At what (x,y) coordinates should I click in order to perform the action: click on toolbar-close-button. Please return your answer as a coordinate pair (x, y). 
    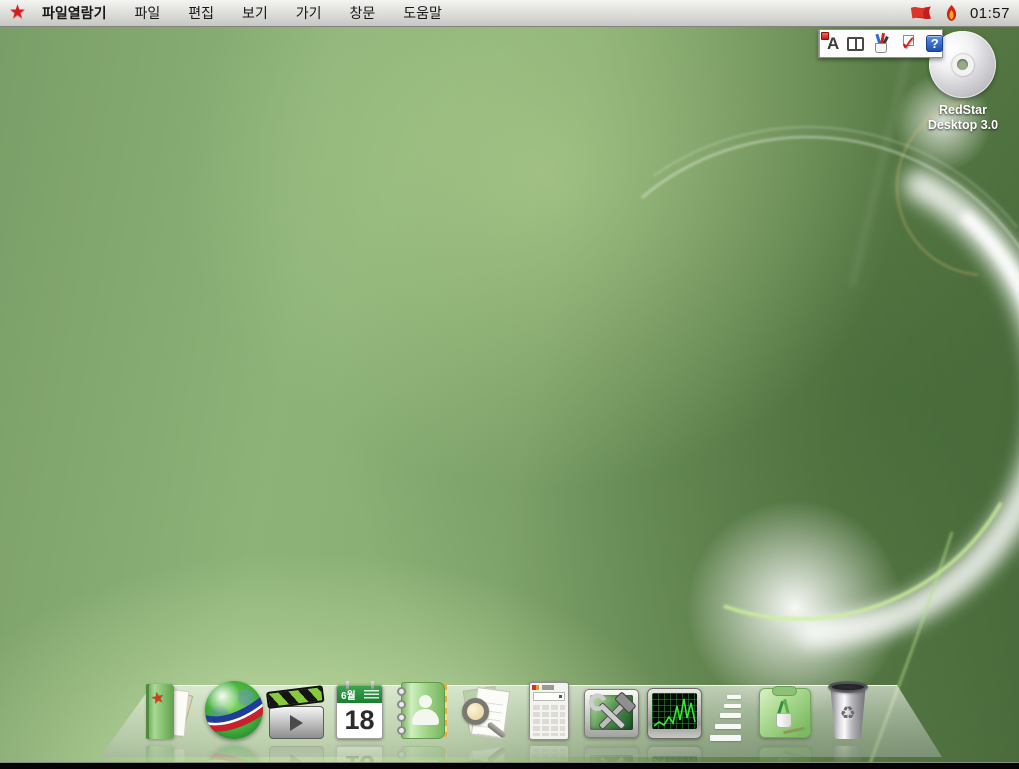
    Looking at the image, I should click on (825, 36).